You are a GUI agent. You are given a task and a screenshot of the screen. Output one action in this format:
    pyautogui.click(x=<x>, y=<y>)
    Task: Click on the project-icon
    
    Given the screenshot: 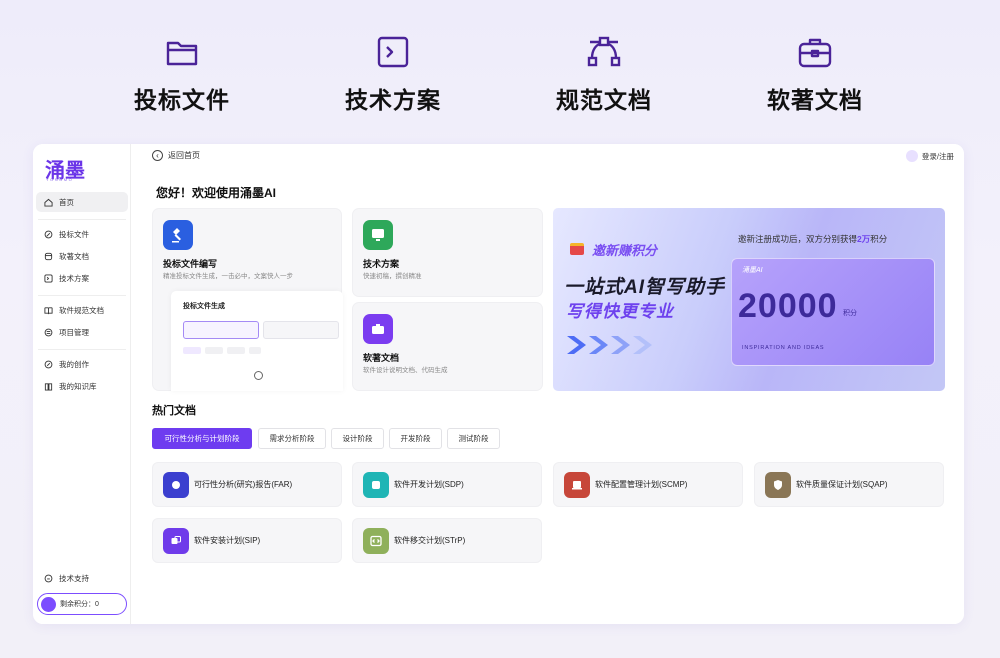 What is the action you would take?
    pyautogui.click(x=48, y=332)
    